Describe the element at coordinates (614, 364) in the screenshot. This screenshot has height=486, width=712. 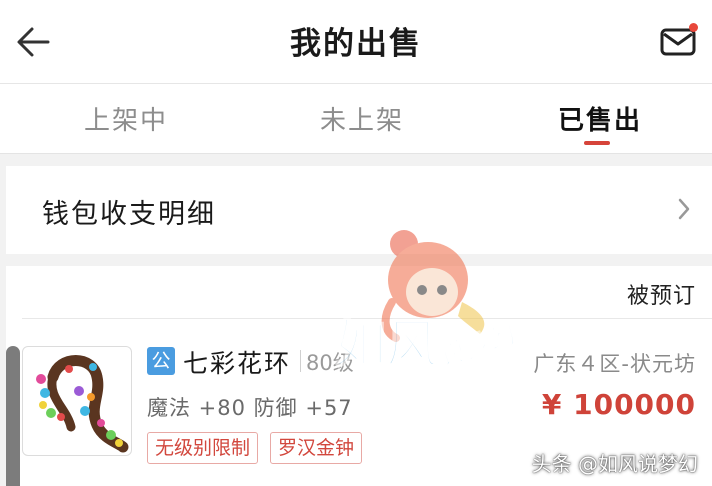
I see `server-name: 广东４区-状元坊` at that location.